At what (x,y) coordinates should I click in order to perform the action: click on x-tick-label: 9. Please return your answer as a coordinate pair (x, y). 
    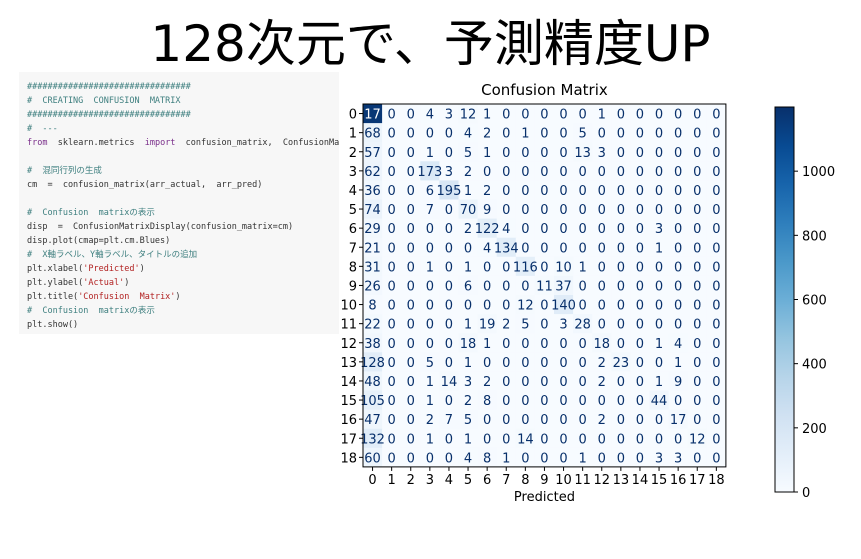
    Looking at the image, I should click on (544, 480).